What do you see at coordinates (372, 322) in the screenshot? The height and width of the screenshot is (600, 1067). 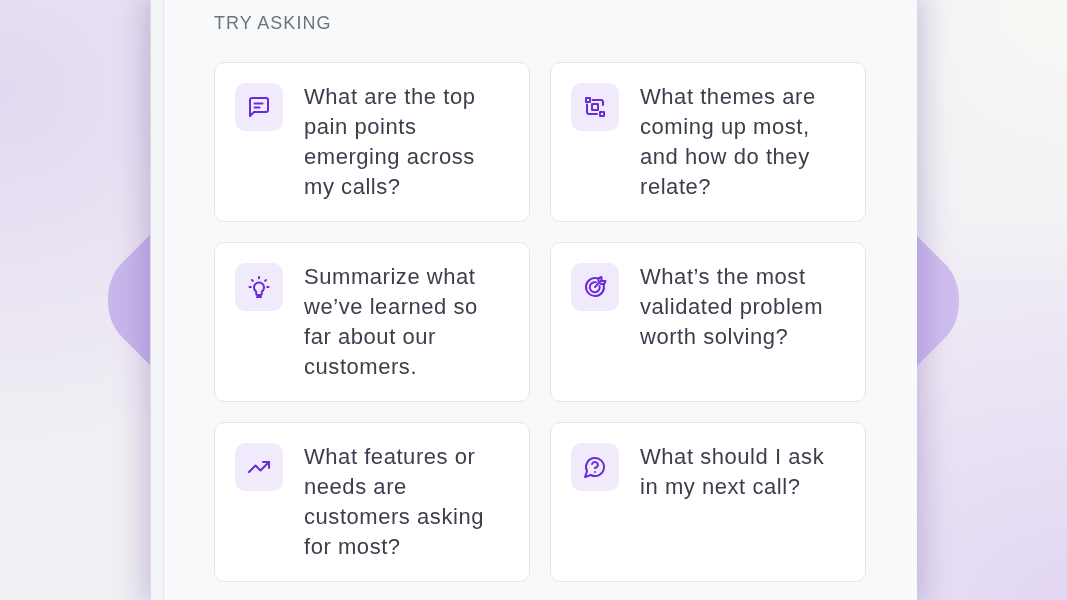 I see `suggestion-card: Summarize what we’ve learned so far about our customers.` at bounding box center [372, 322].